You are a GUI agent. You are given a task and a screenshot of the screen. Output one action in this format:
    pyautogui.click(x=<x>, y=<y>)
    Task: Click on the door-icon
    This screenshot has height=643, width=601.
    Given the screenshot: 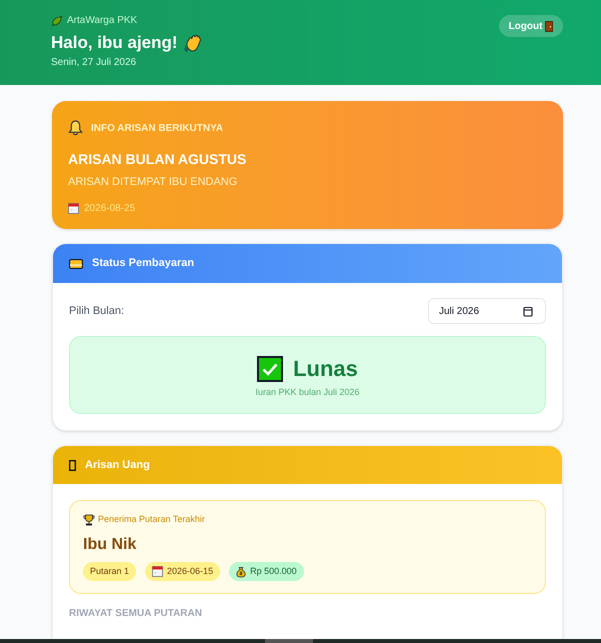 What is the action you would take?
    pyautogui.click(x=549, y=26)
    